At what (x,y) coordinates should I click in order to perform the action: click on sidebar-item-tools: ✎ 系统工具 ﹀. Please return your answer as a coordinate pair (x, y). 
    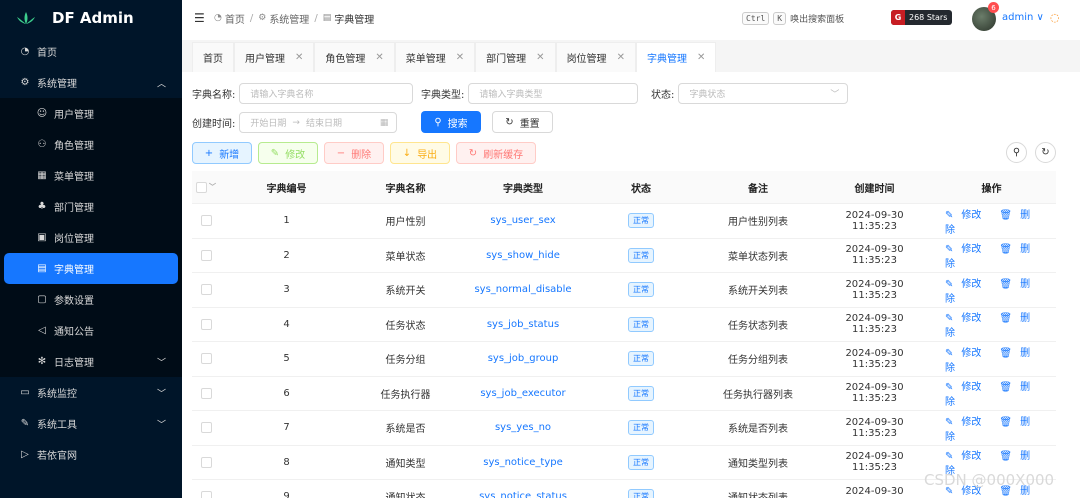
    Looking at the image, I should click on (91, 423).